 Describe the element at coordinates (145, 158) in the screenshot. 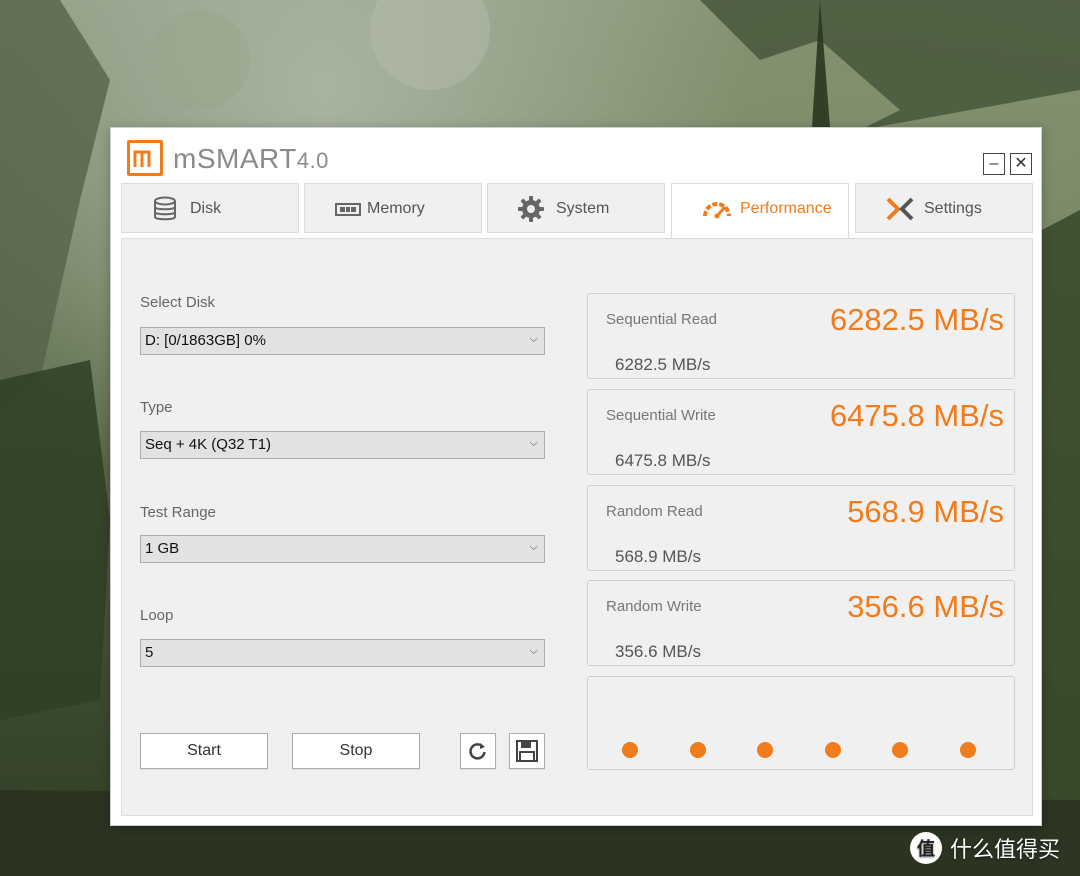

I see `app-logo-icon` at that location.